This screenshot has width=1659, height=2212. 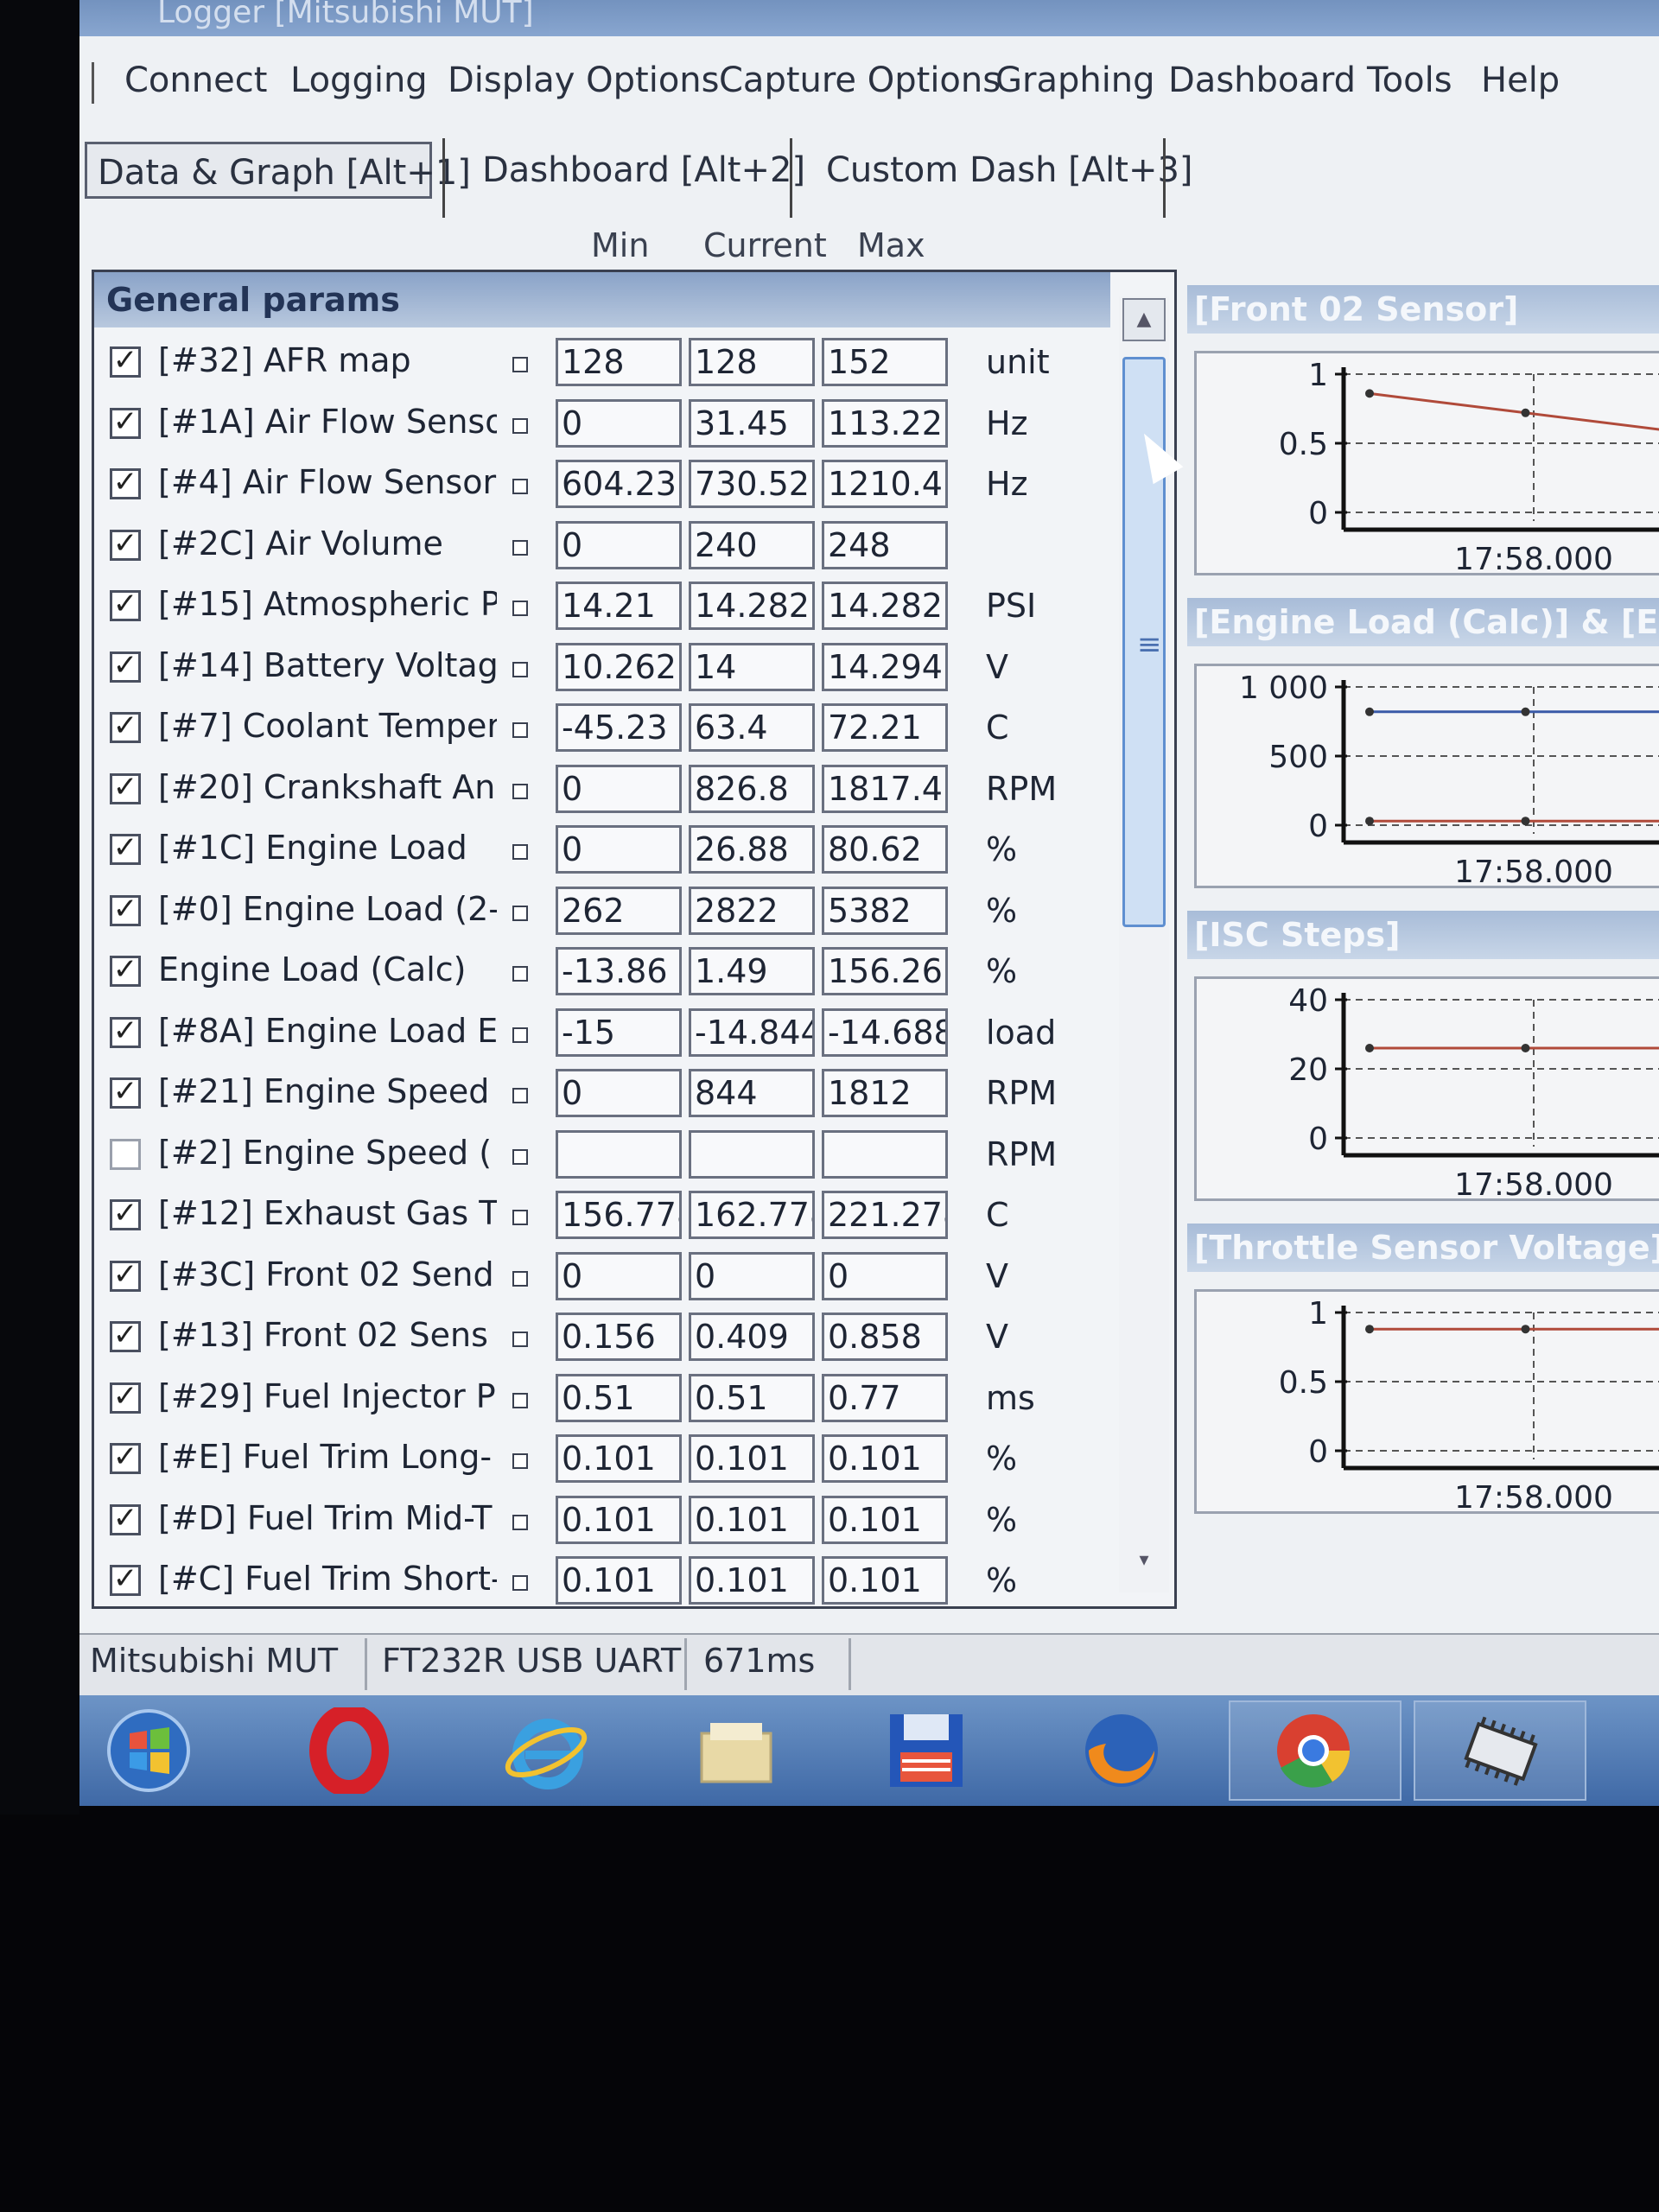 What do you see at coordinates (1075, 80) in the screenshot?
I see `menu-graphing: Graphing` at bounding box center [1075, 80].